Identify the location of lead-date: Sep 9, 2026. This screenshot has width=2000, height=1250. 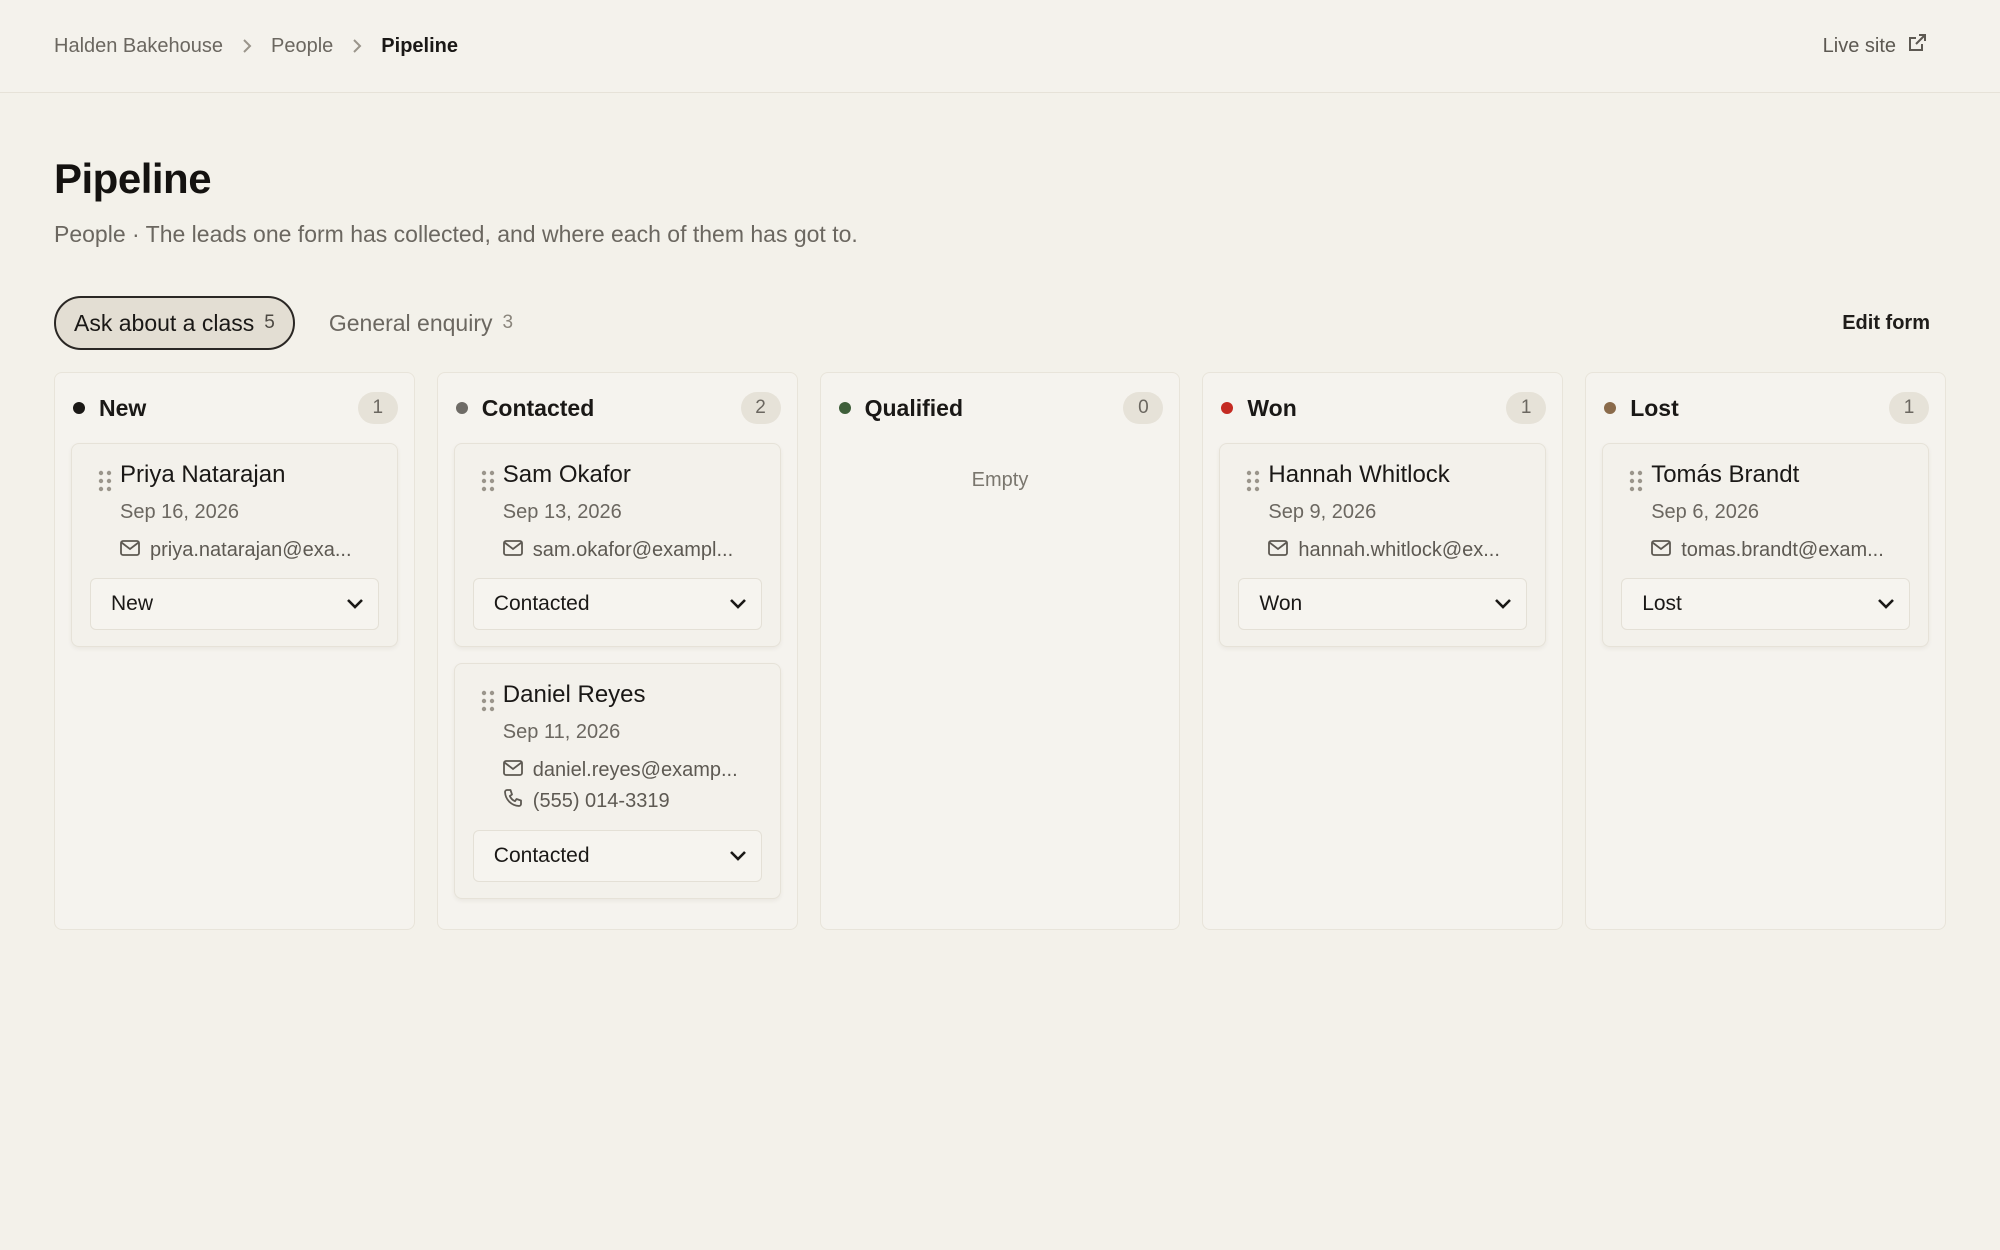
(1322, 512).